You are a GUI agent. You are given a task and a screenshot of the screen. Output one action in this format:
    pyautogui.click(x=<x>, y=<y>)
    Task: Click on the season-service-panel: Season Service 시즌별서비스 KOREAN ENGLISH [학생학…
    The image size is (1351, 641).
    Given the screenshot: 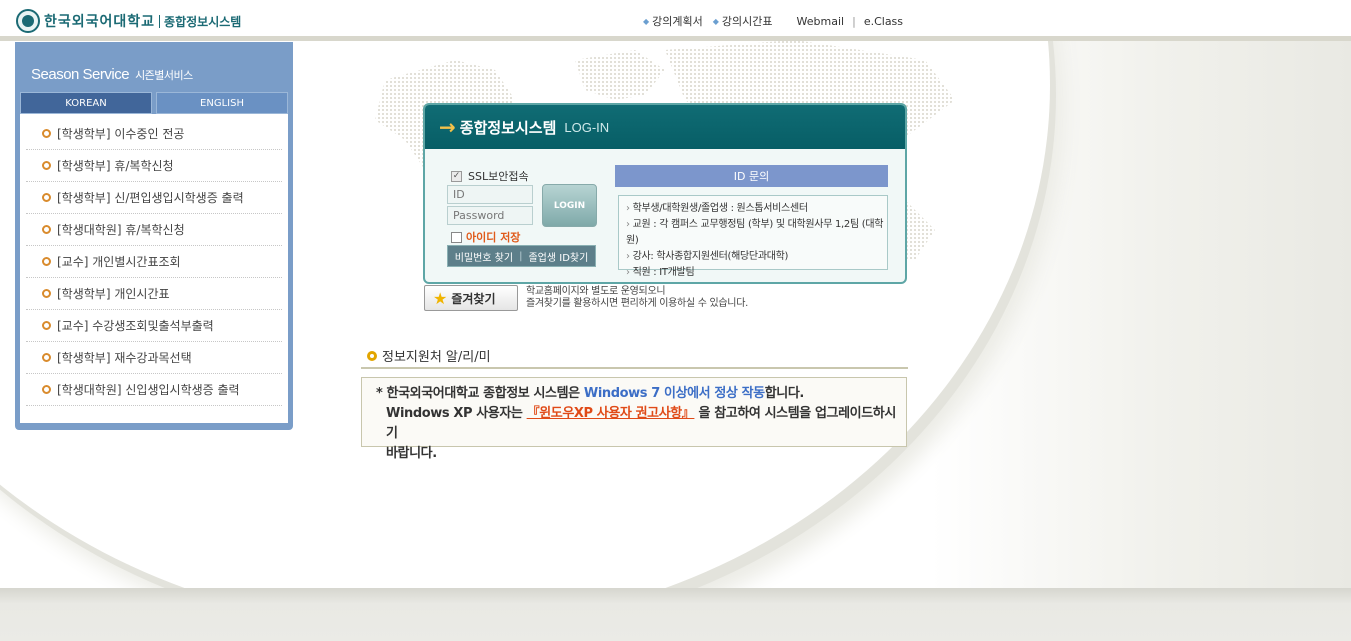 What is the action you would take?
    pyautogui.click(x=154, y=236)
    